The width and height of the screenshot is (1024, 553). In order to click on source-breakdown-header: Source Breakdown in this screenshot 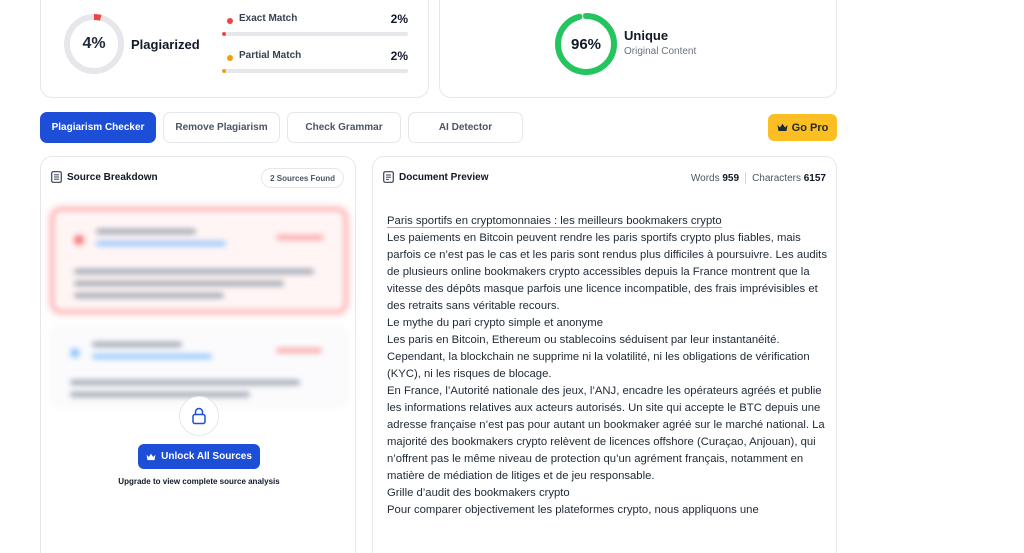, I will do `click(104, 177)`.